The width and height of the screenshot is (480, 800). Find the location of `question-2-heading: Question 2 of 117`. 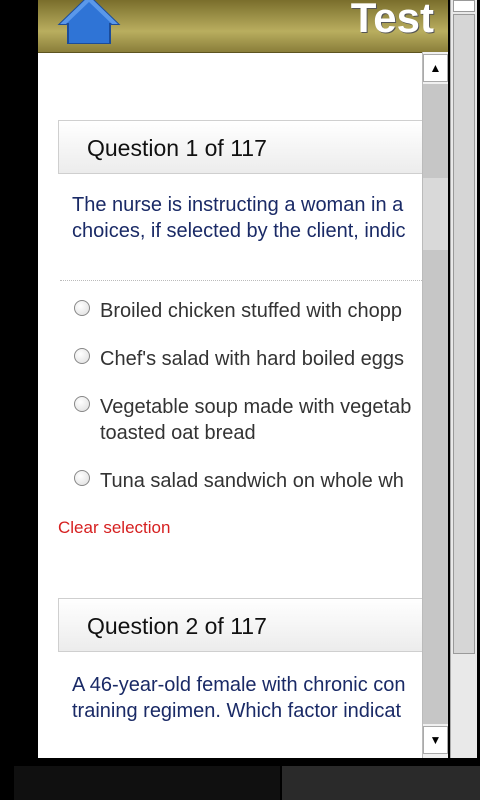

question-2-heading: Question 2 of 117 is located at coordinates (177, 626).